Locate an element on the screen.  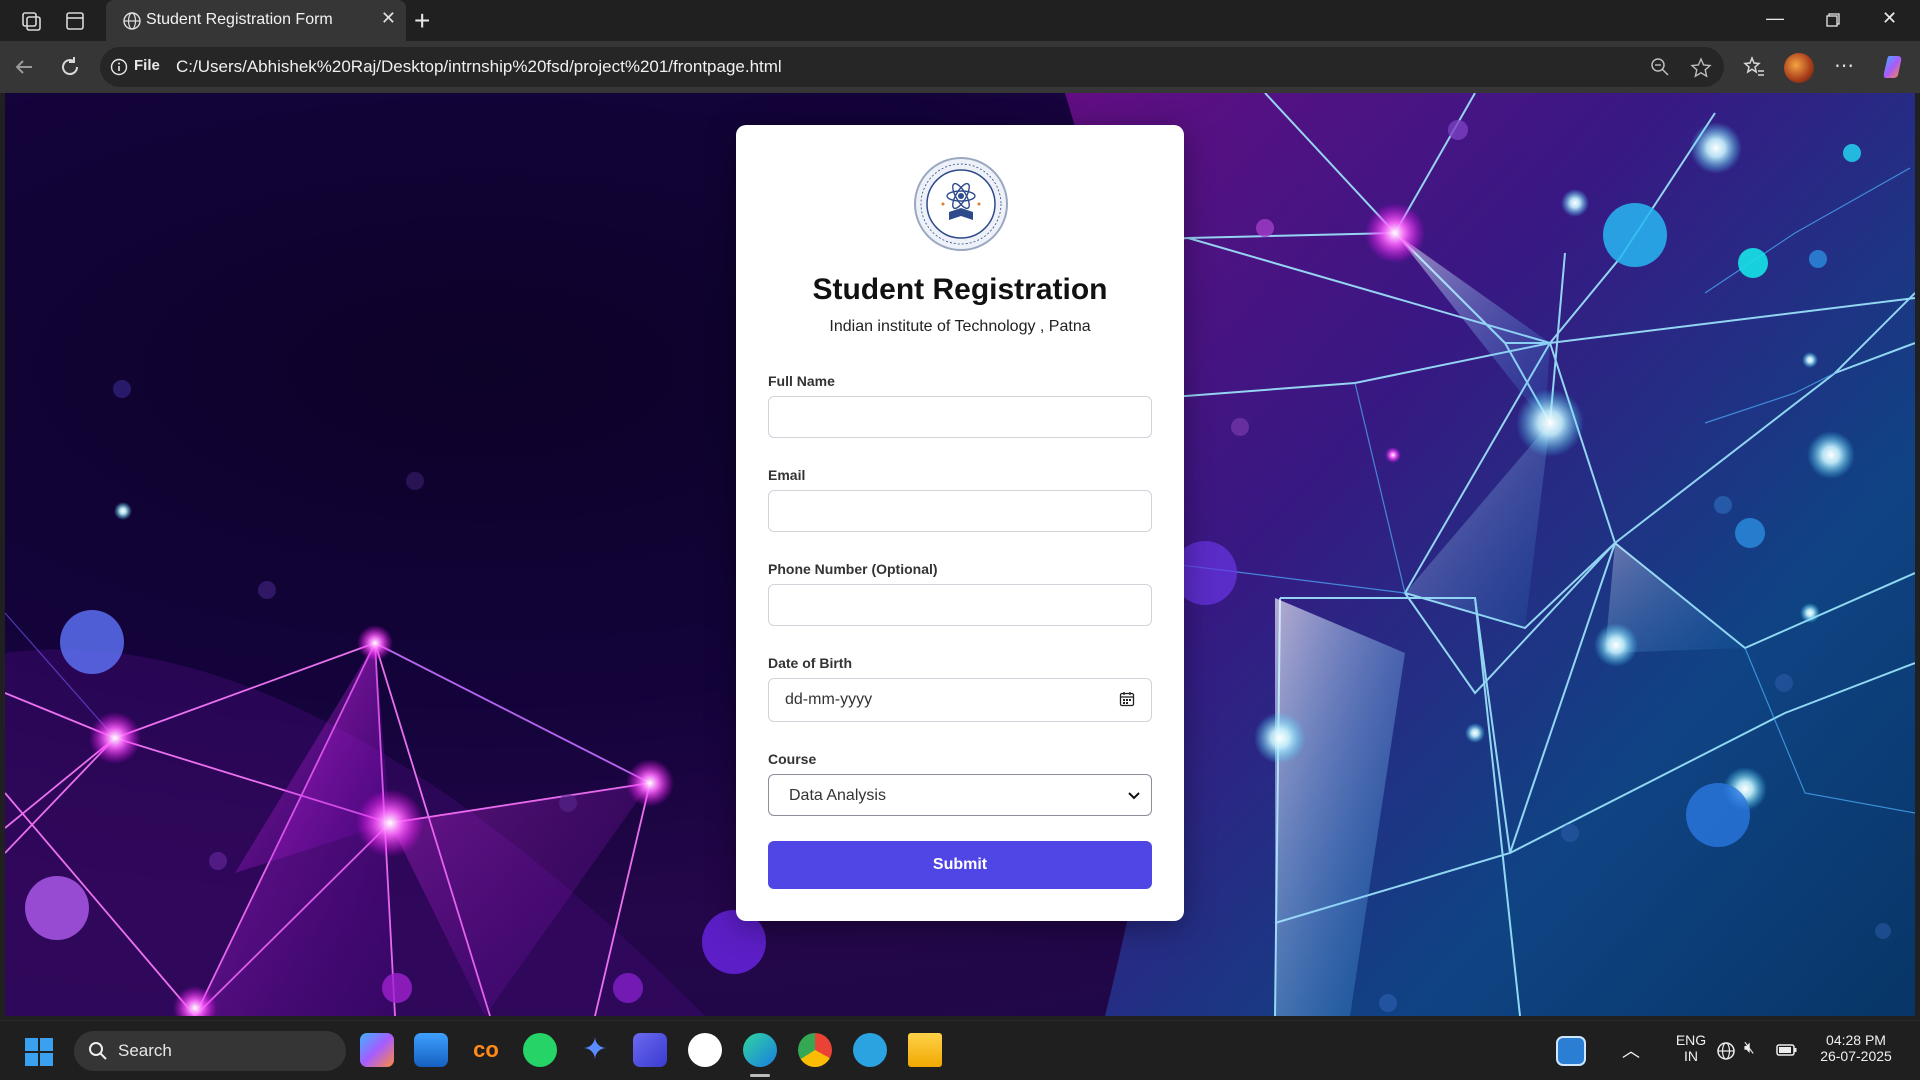
clock-date: 26-07-2025 is located at coordinates (1856, 1056).